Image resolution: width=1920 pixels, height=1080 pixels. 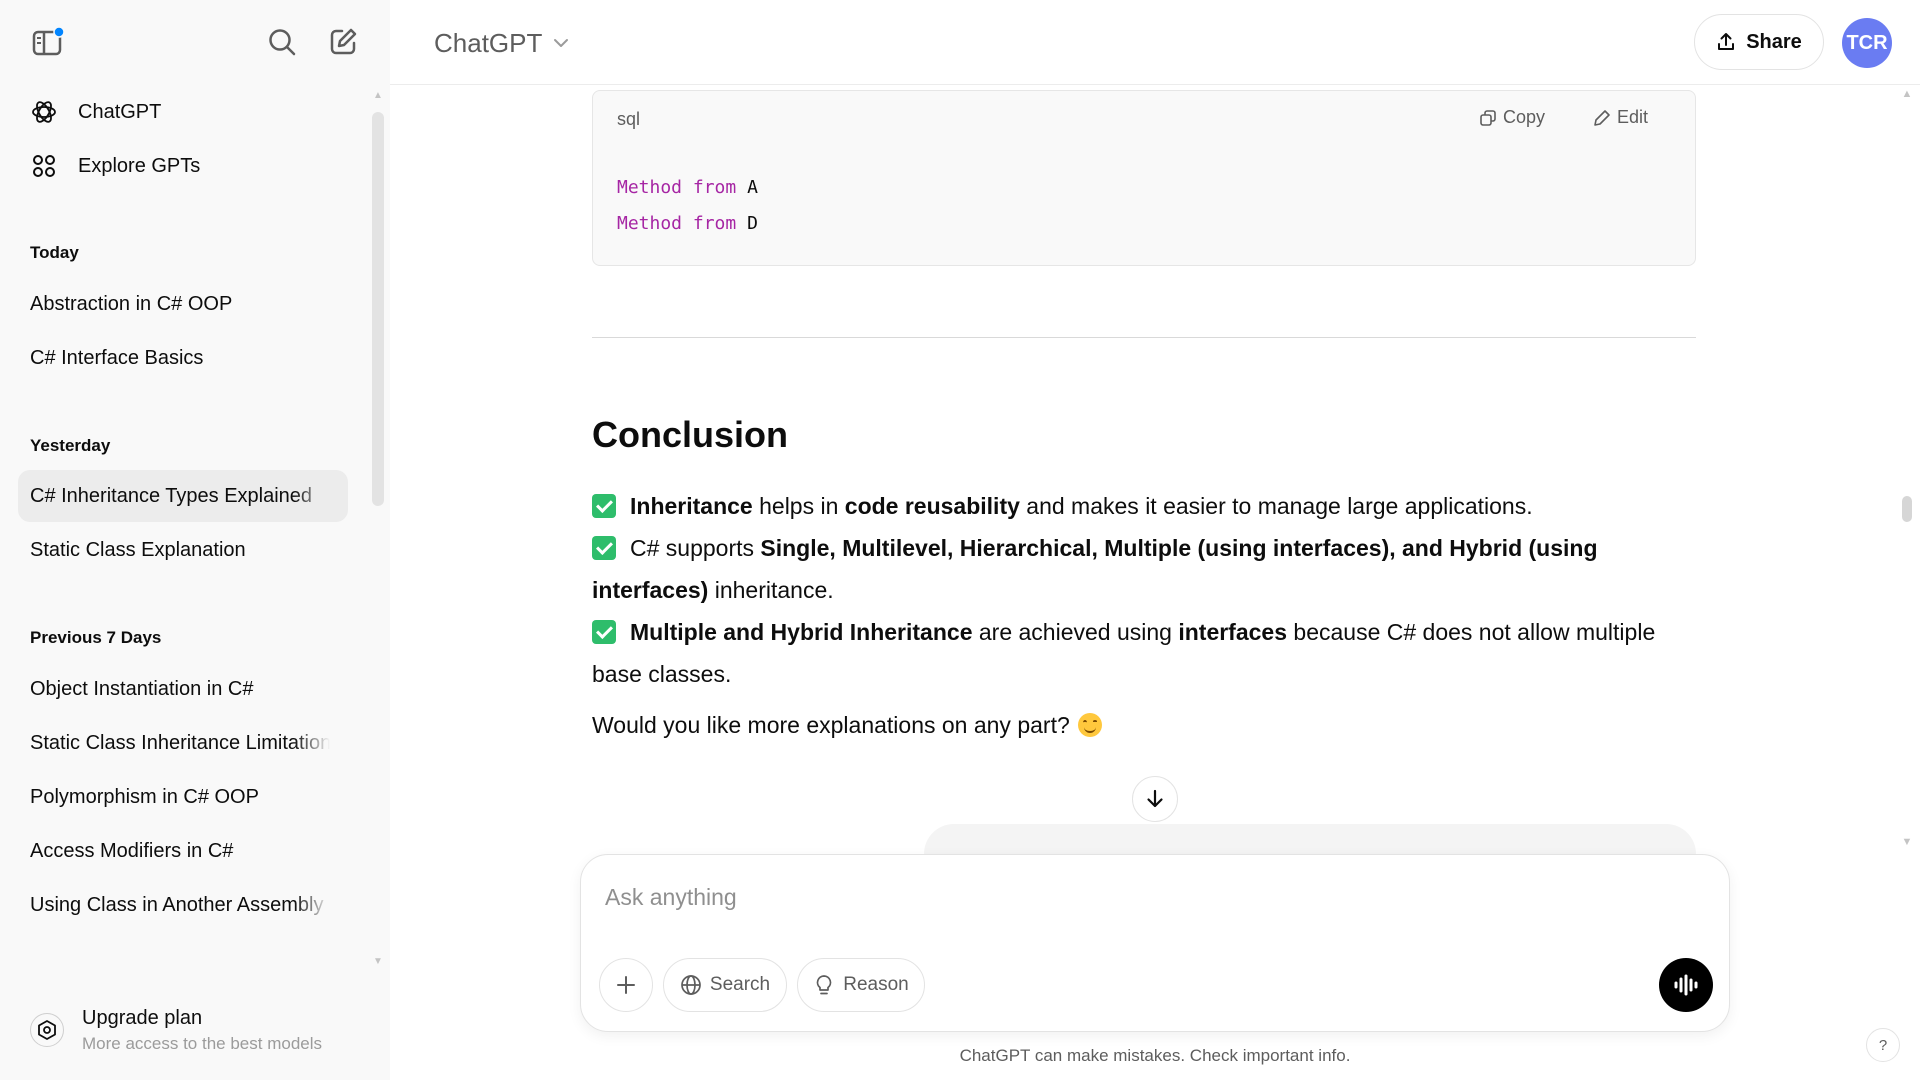 What do you see at coordinates (183, 304) in the screenshot?
I see `chat-item: Abstraction in C# OOP` at bounding box center [183, 304].